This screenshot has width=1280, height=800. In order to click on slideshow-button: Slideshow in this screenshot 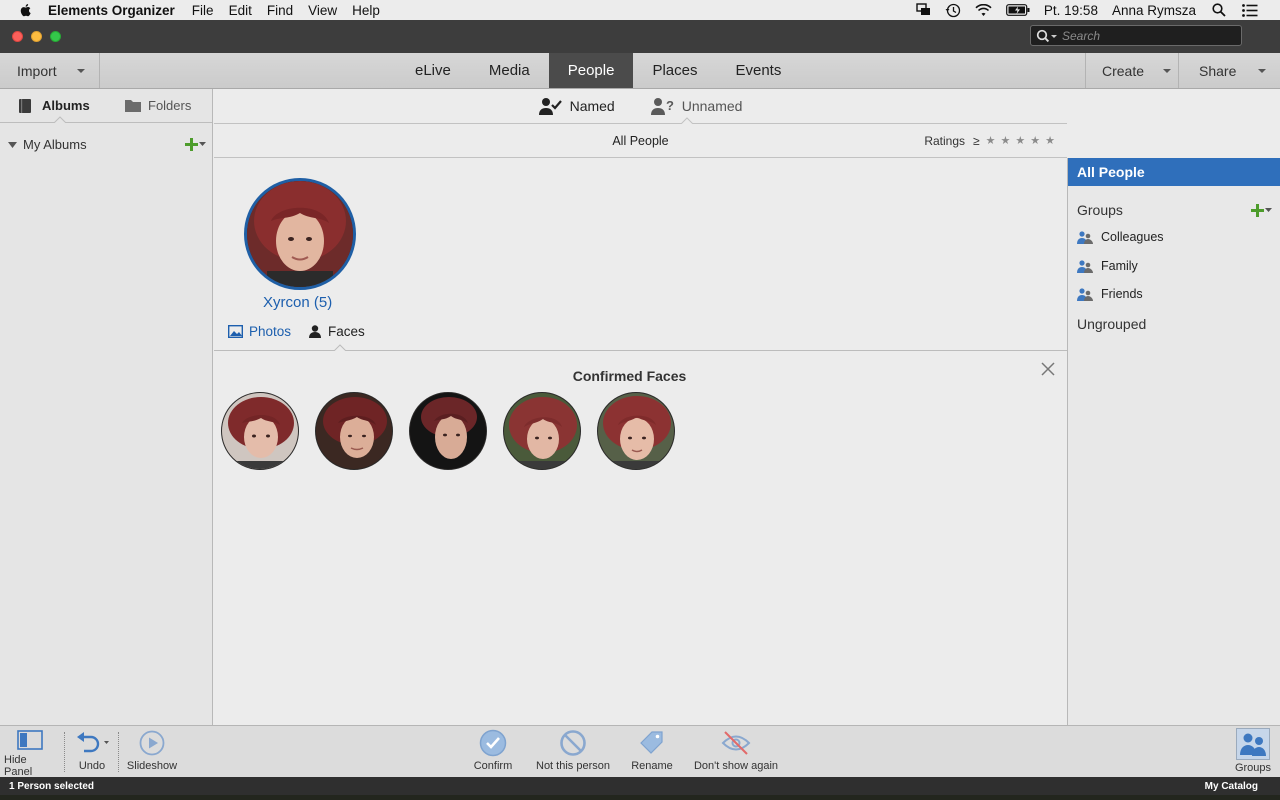, I will do `click(152, 752)`.